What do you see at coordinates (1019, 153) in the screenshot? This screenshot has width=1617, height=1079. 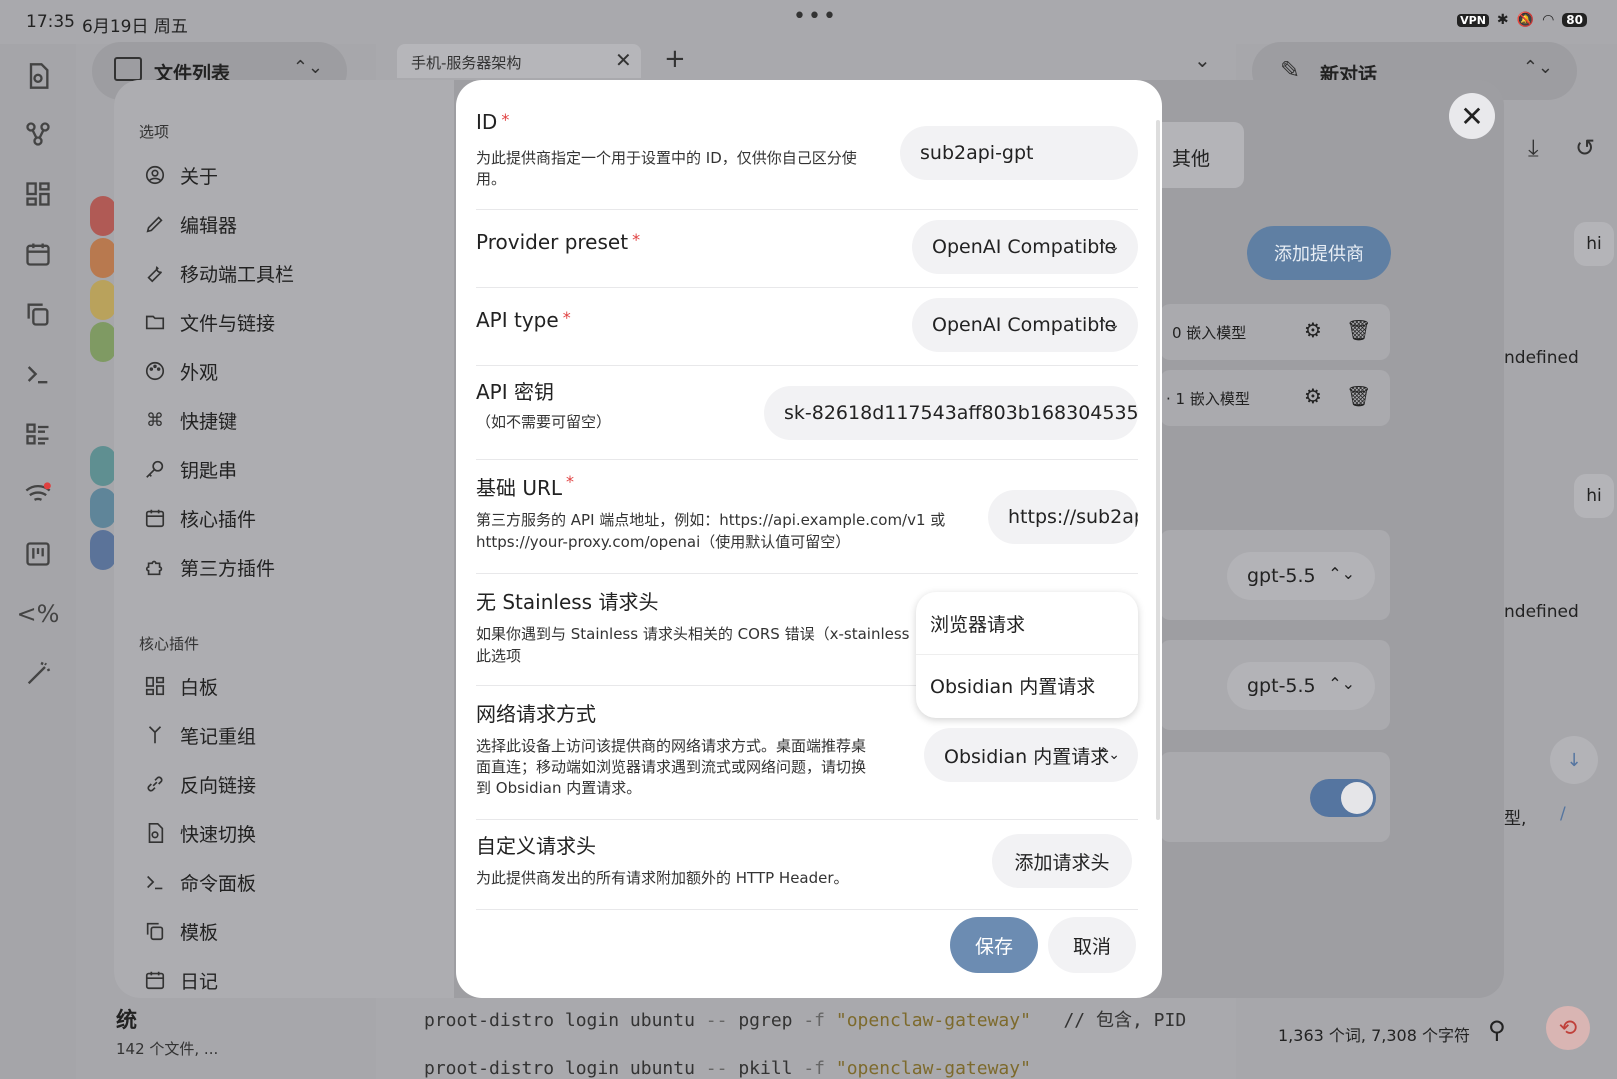 I see `id-input: sub2api-gpt` at bounding box center [1019, 153].